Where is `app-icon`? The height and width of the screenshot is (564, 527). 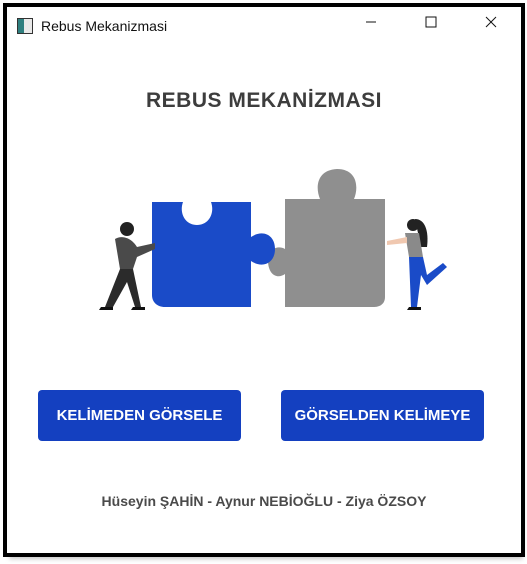
app-icon is located at coordinates (25, 26).